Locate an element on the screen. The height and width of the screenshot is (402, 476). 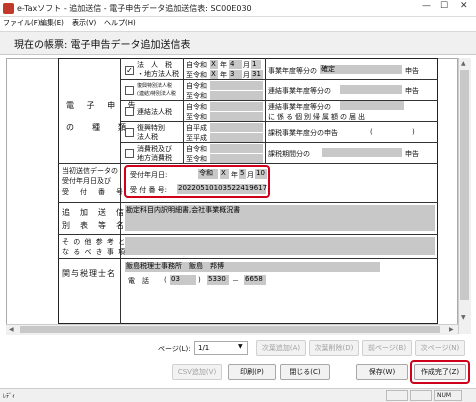
row3-desc-line2: に係る個別帰属額の届出 is located at coordinates (317, 117).